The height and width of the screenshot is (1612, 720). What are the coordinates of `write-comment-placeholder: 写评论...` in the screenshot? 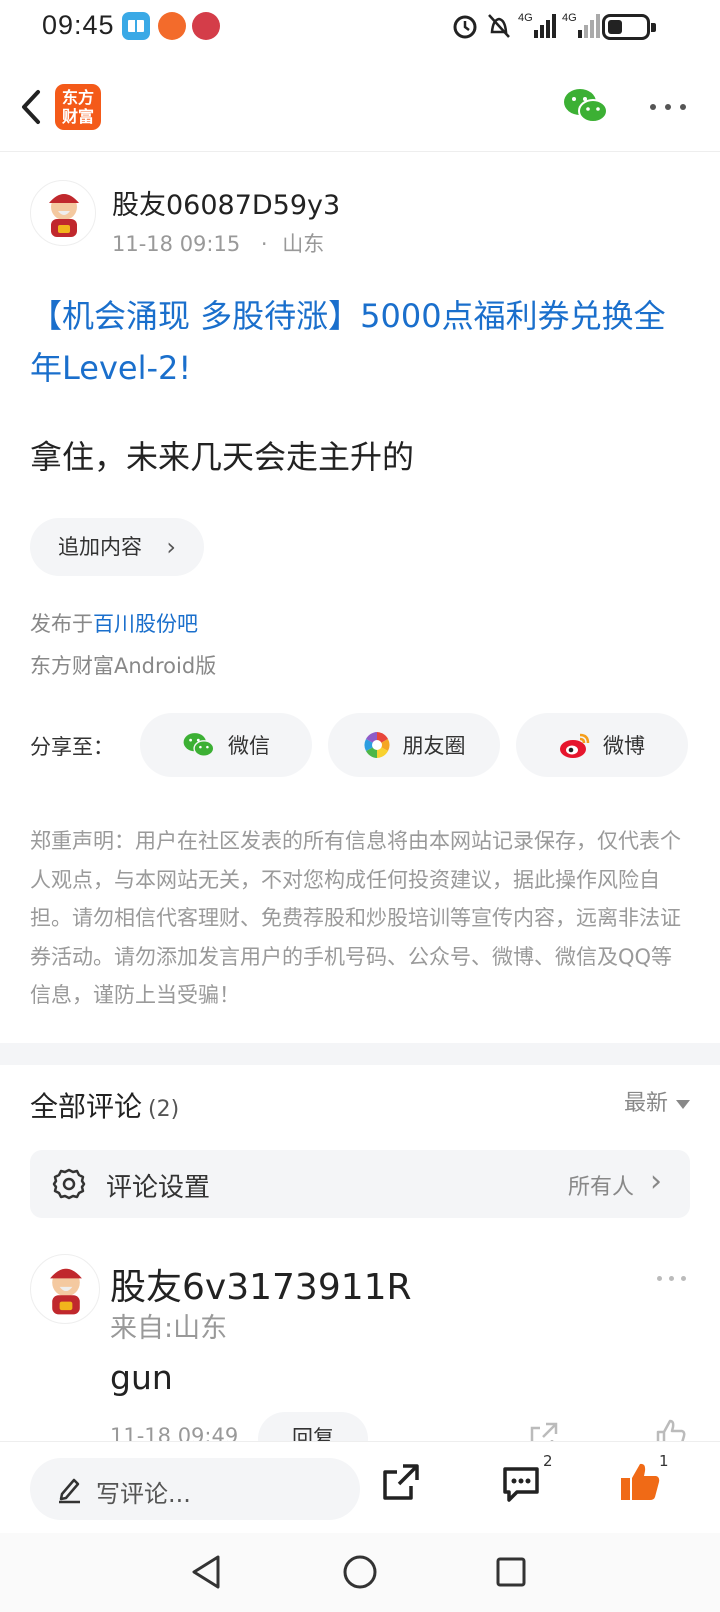 It's located at (143, 1494).